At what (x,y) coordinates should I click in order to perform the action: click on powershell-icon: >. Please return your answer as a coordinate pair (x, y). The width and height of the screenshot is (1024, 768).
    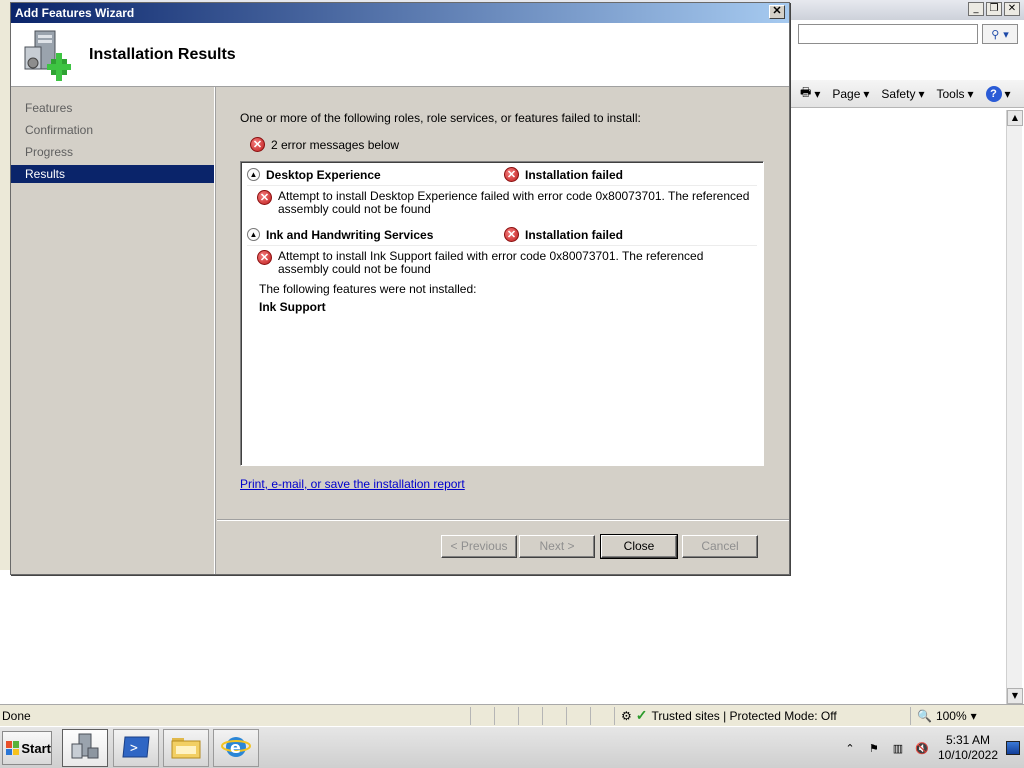
    Looking at the image, I should click on (136, 748).